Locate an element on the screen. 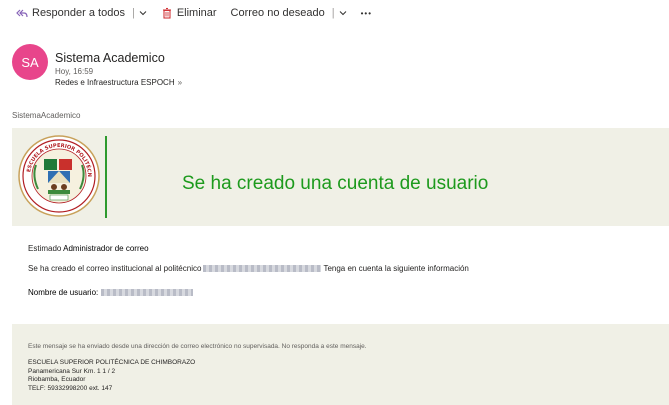 The height and width of the screenshot is (405, 669). redacted-student-name is located at coordinates (262, 268).